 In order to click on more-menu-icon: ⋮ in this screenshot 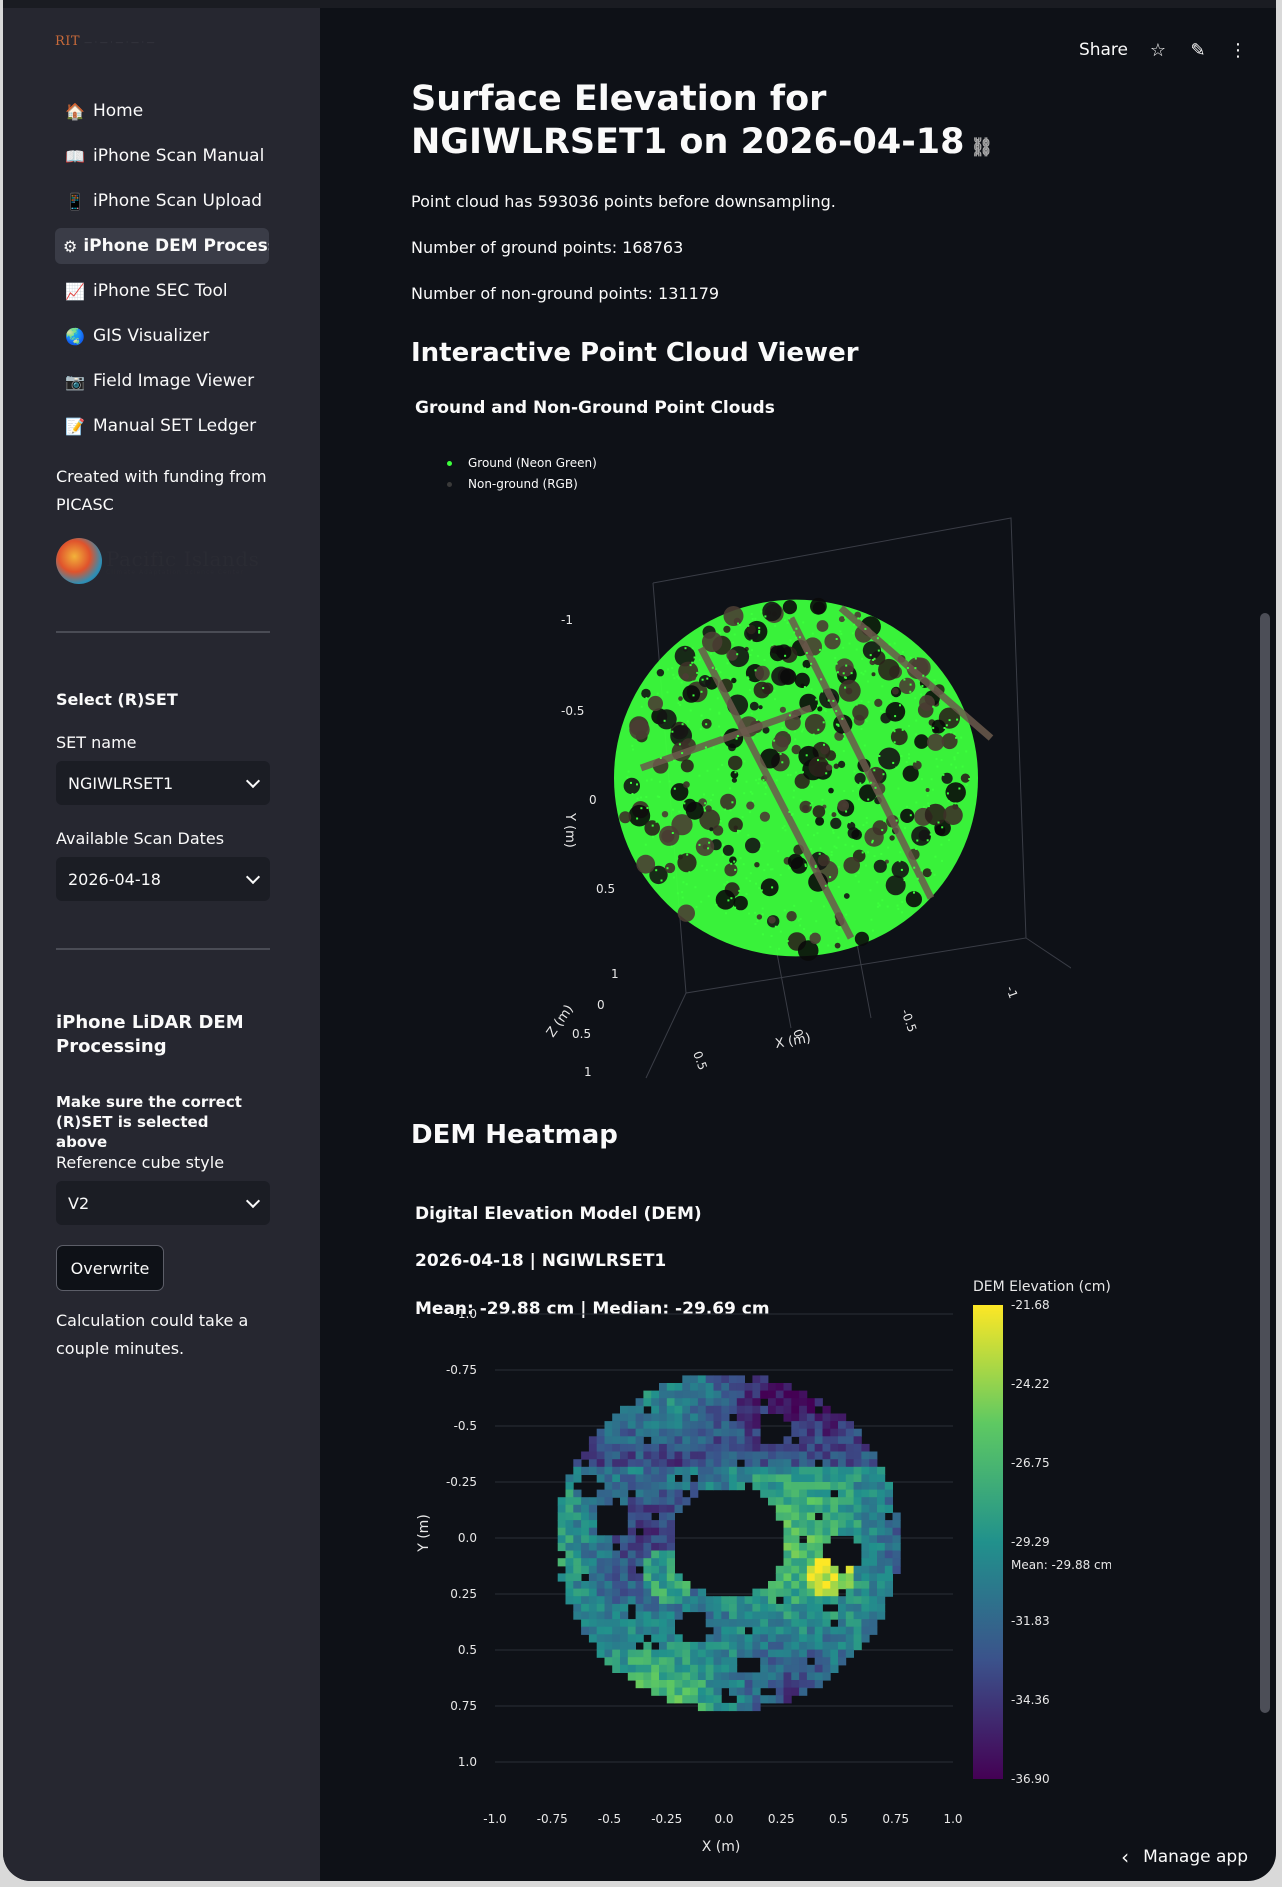, I will do `click(1238, 50)`.